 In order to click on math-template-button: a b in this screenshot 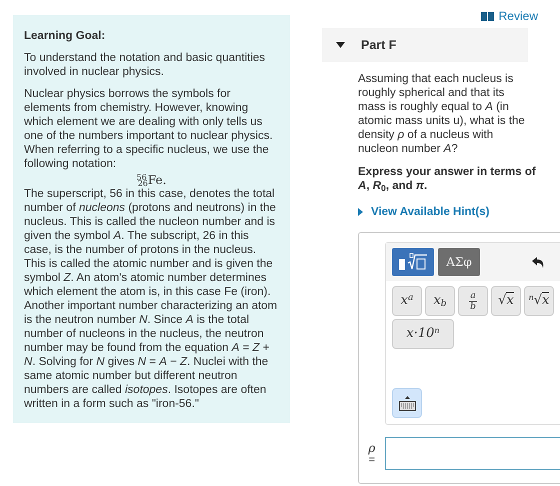, I will do `click(473, 301)`.